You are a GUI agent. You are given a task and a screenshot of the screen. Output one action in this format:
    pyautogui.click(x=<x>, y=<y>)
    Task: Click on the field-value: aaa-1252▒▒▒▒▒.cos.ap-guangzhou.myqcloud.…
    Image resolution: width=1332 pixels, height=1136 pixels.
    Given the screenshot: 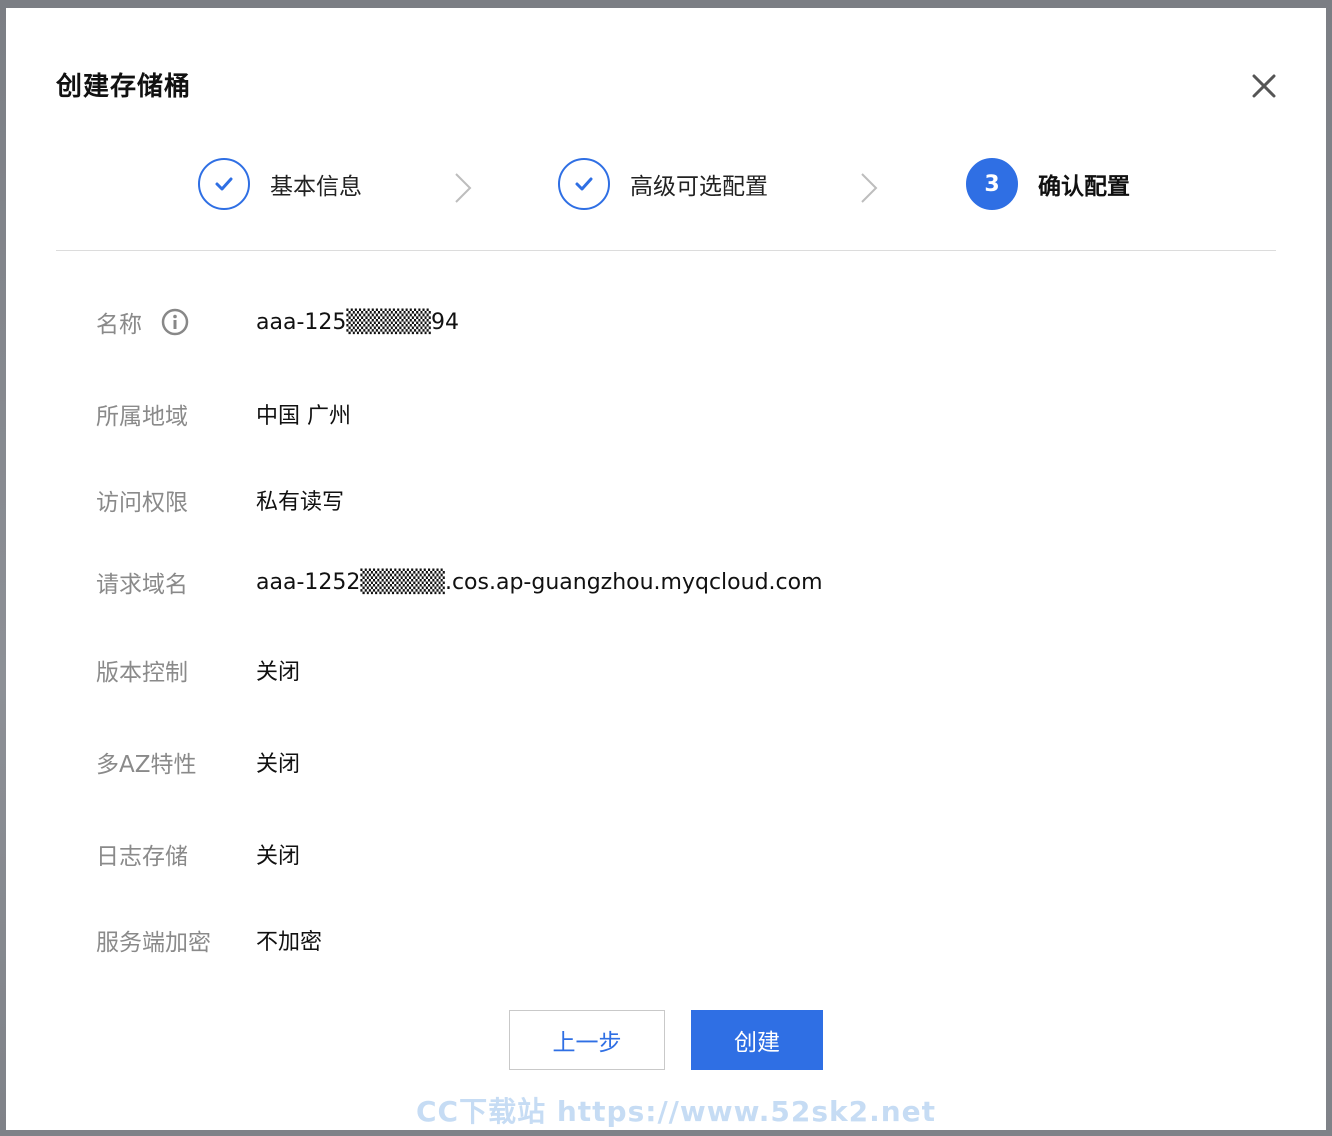 What is the action you would take?
    pyautogui.click(x=539, y=582)
    